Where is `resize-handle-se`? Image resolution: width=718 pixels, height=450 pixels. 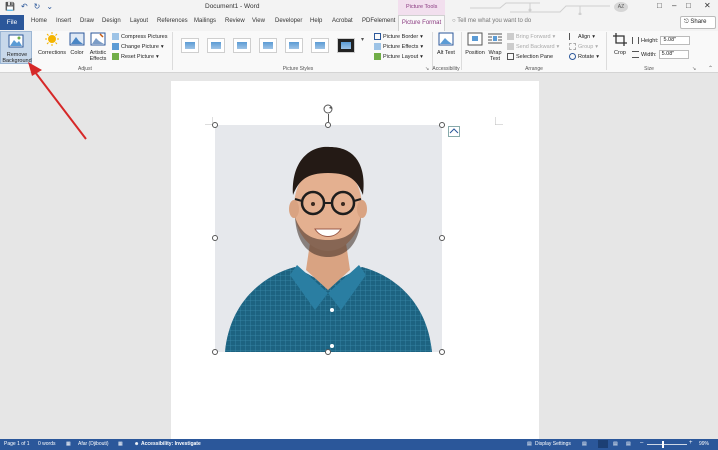
resize-handle-se is located at coordinates (442, 352).